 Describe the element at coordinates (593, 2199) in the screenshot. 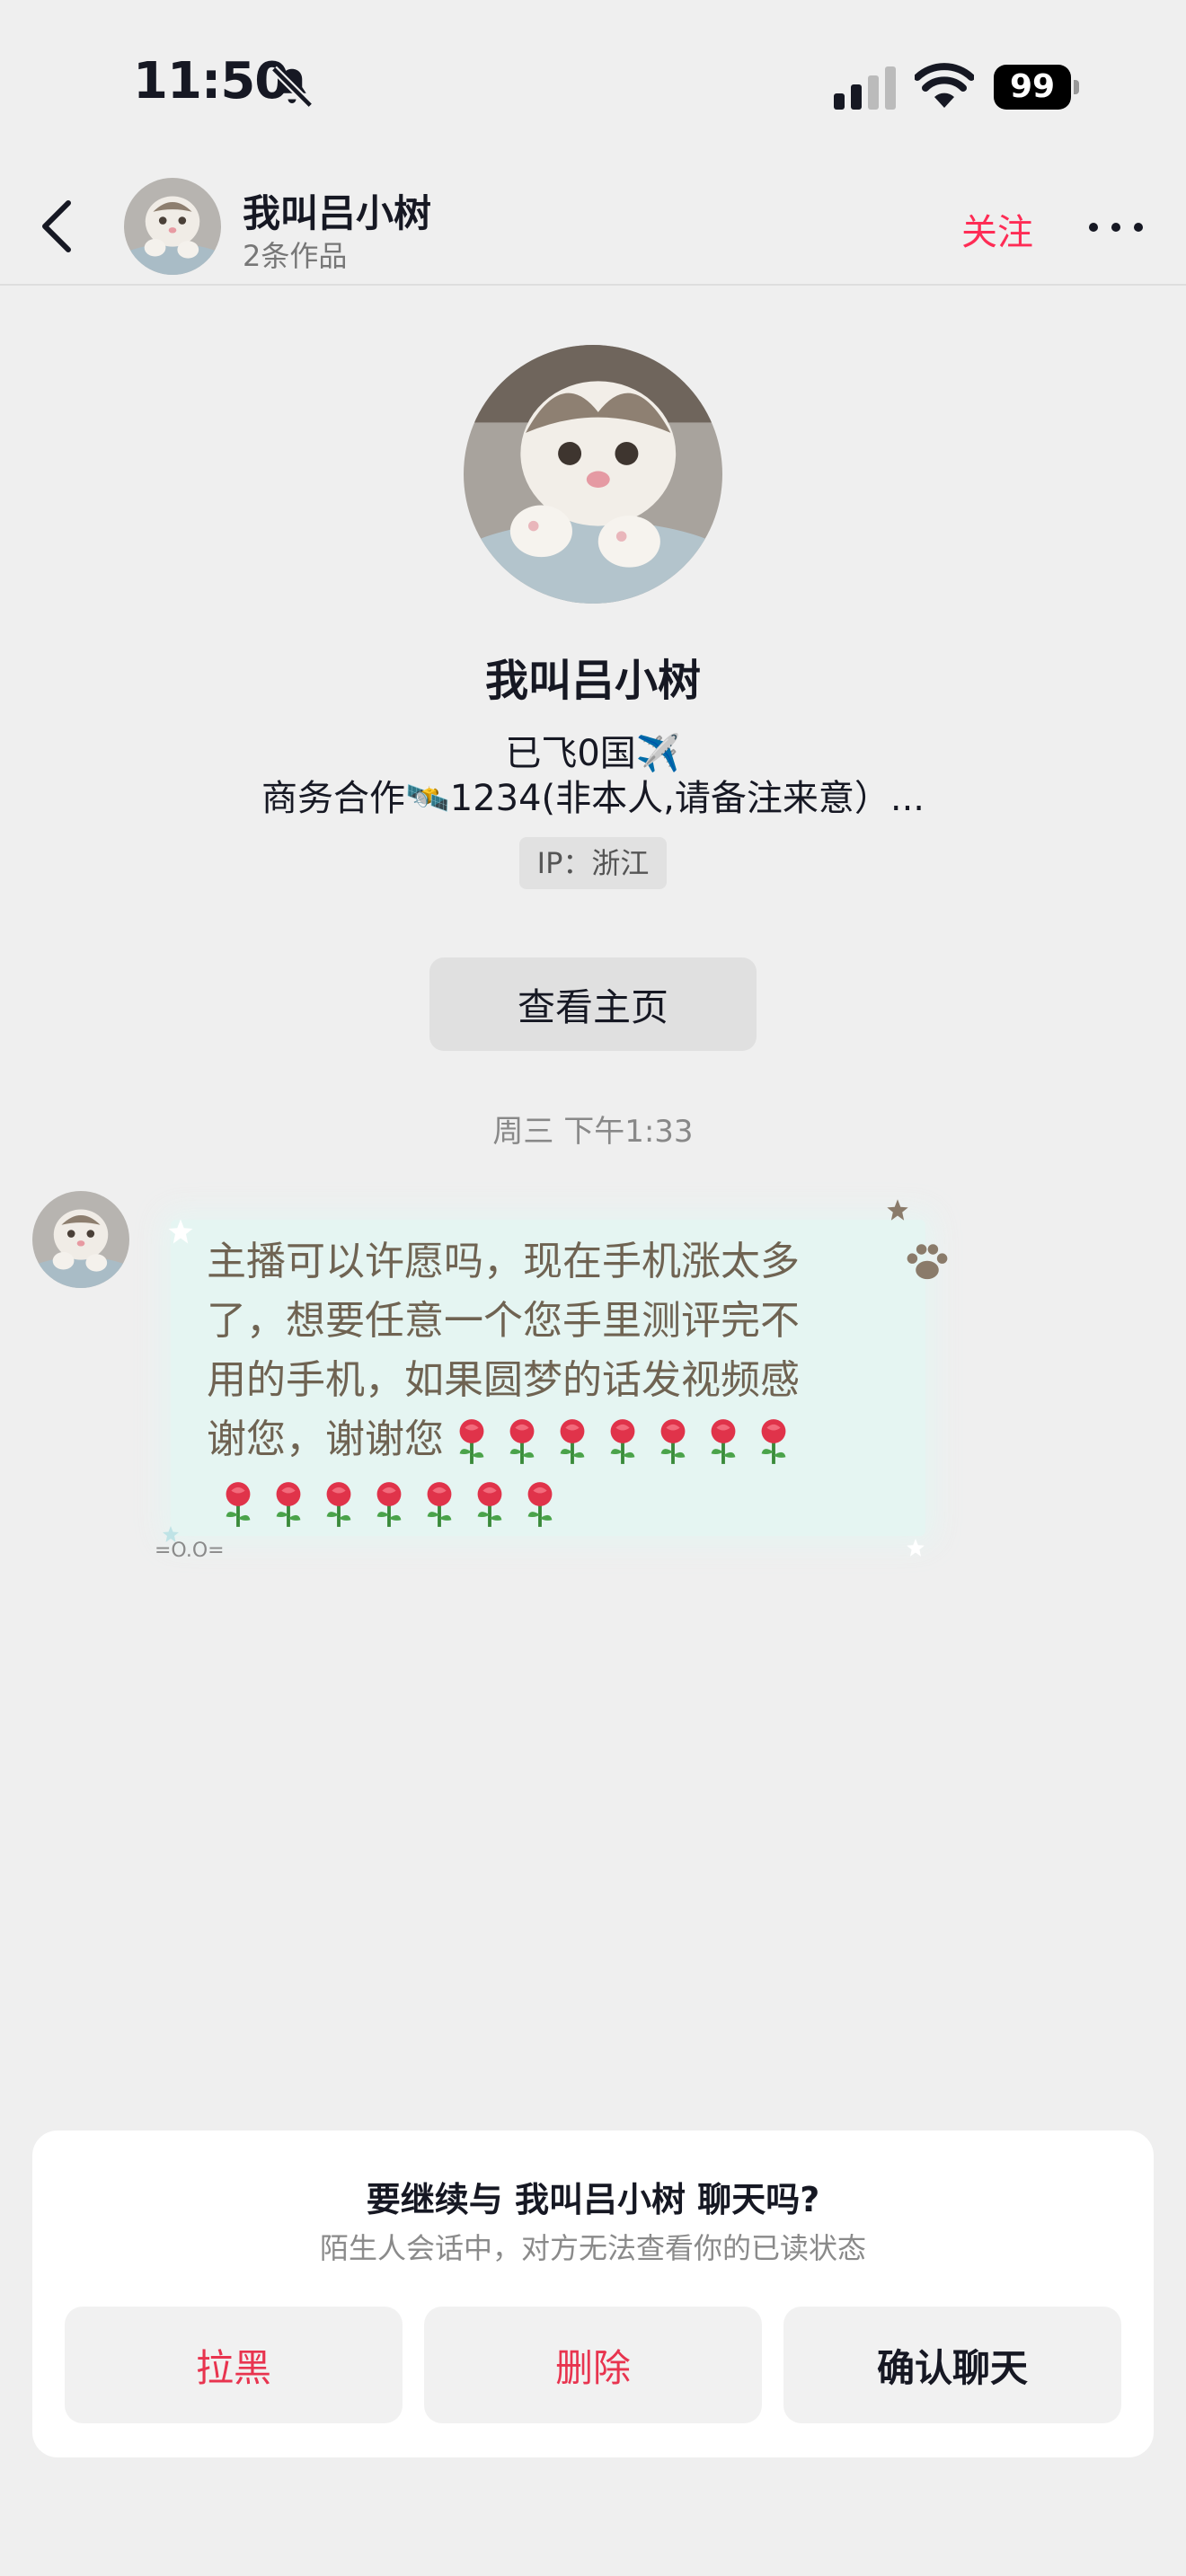

I see `prompt-title: 要继续与 我叫吕小树 聊天吗?` at that location.